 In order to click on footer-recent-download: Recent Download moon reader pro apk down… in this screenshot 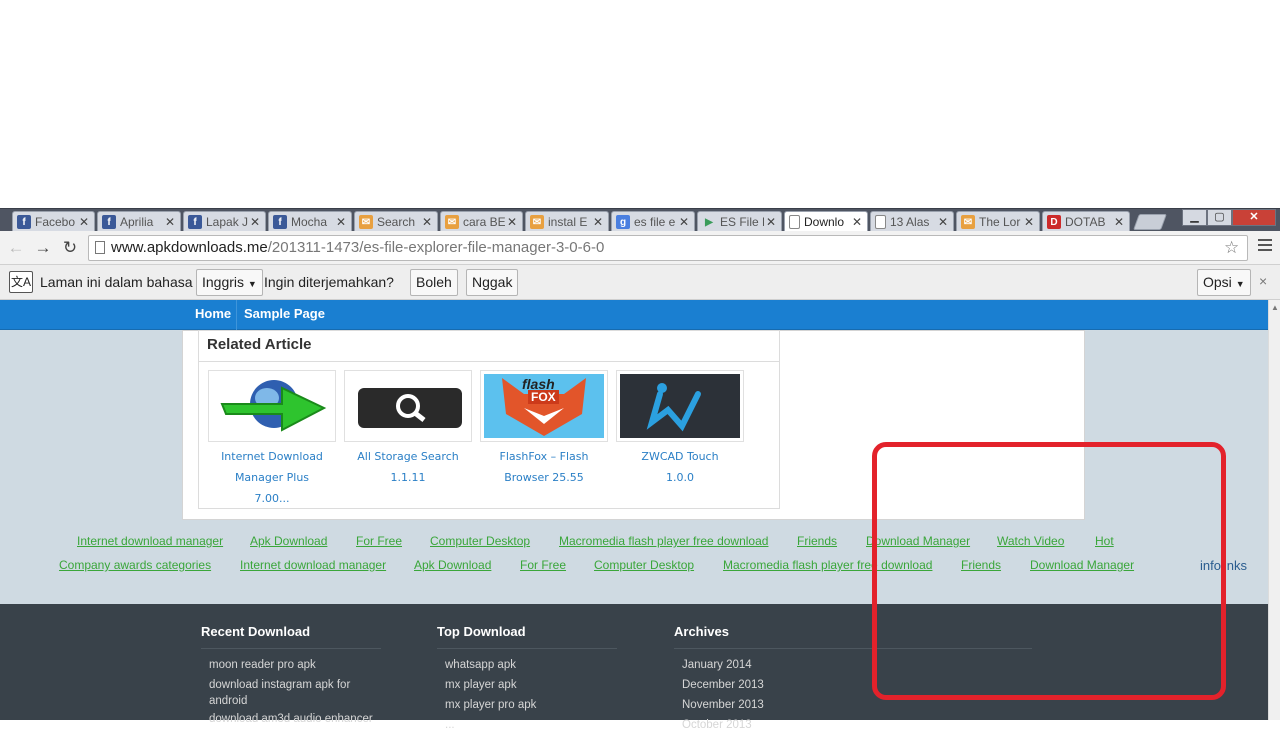, I will do `click(291, 676)`.